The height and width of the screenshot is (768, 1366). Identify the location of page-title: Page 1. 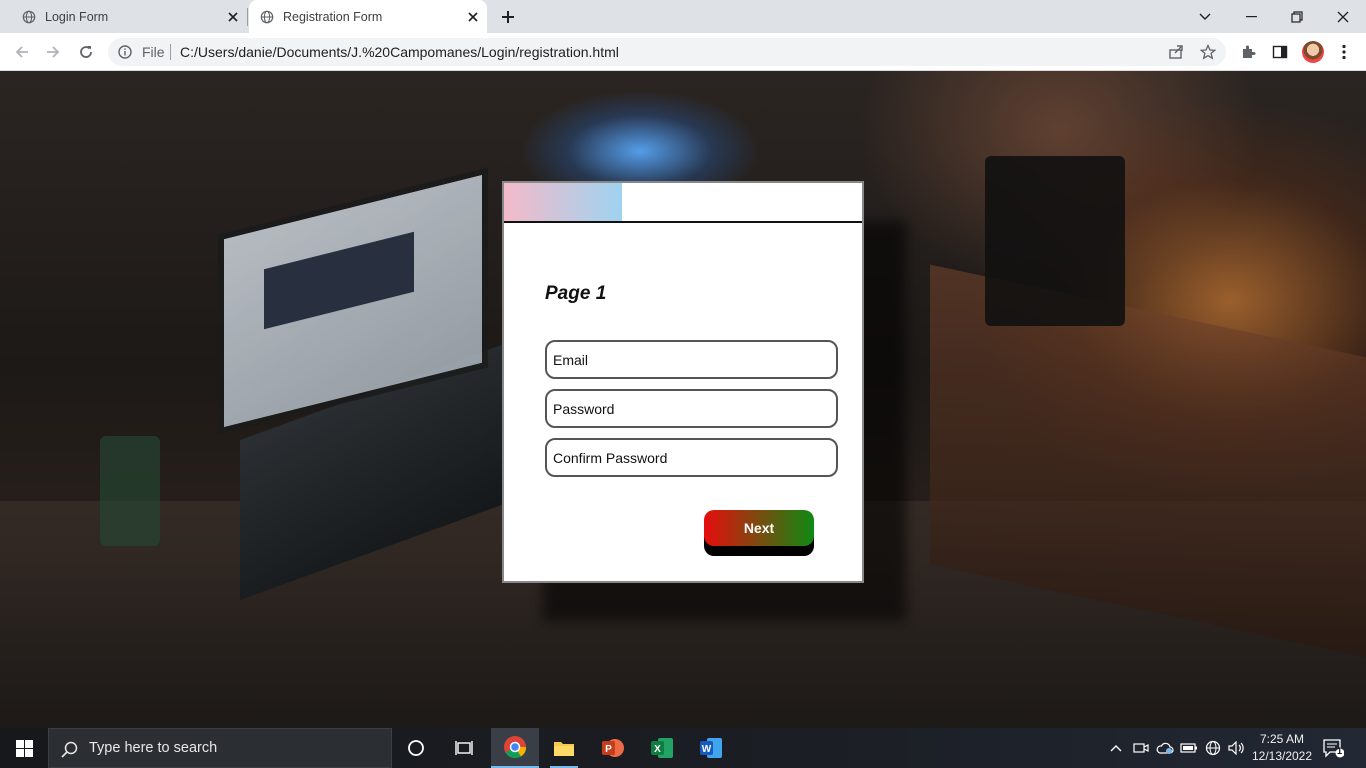
(576, 293).